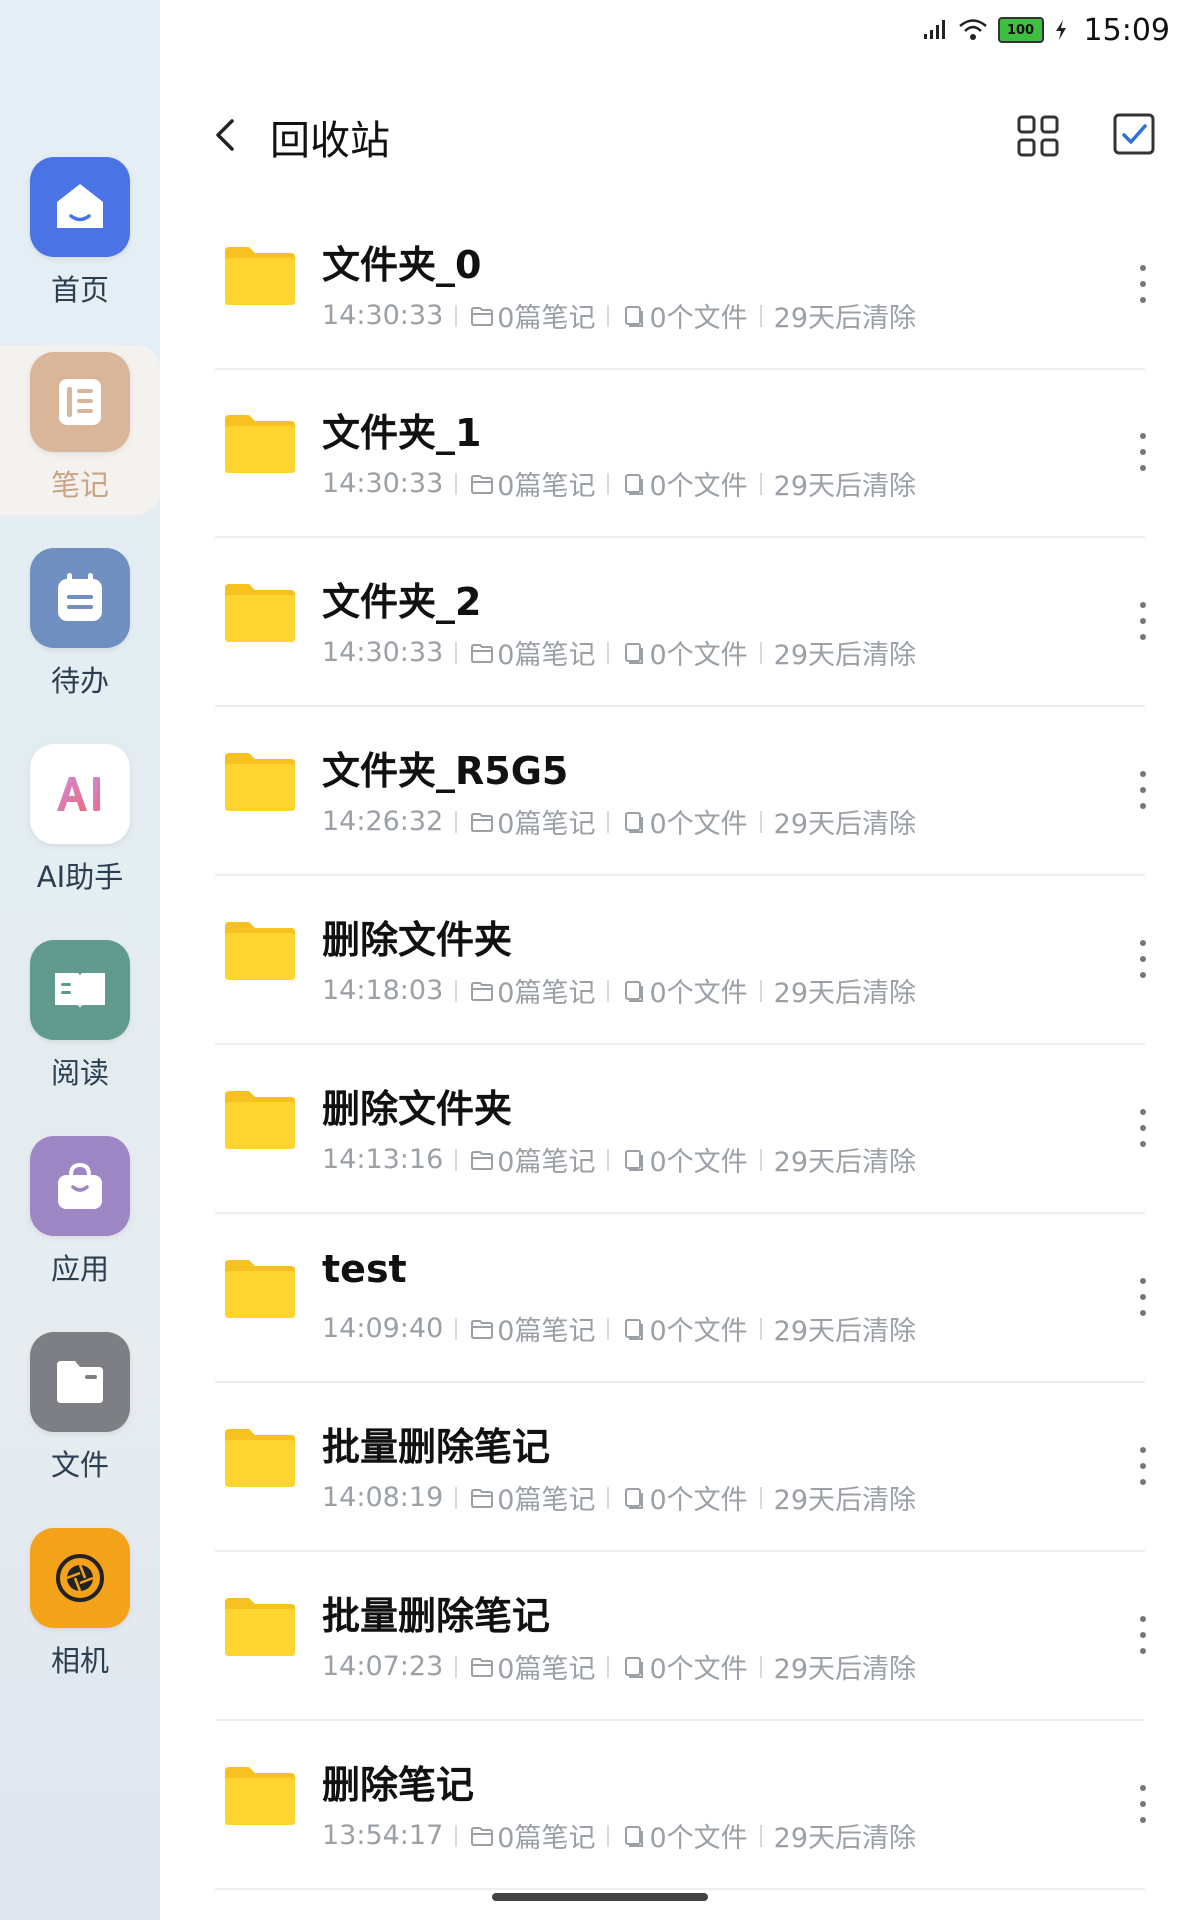 The image size is (1200, 1920). Describe the element at coordinates (330, 141) in the screenshot. I see `page-title: 回收站` at that location.